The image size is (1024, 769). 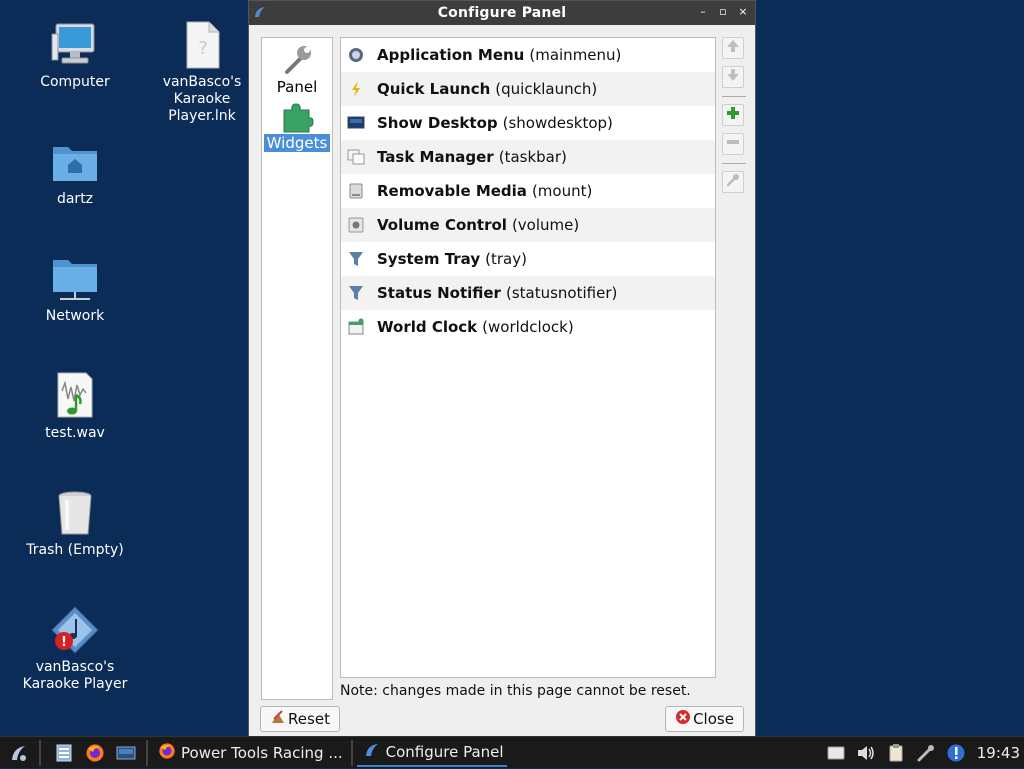 What do you see at coordinates (444, 751) in the screenshot?
I see `task-label: Configure Panel` at bounding box center [444, 751].